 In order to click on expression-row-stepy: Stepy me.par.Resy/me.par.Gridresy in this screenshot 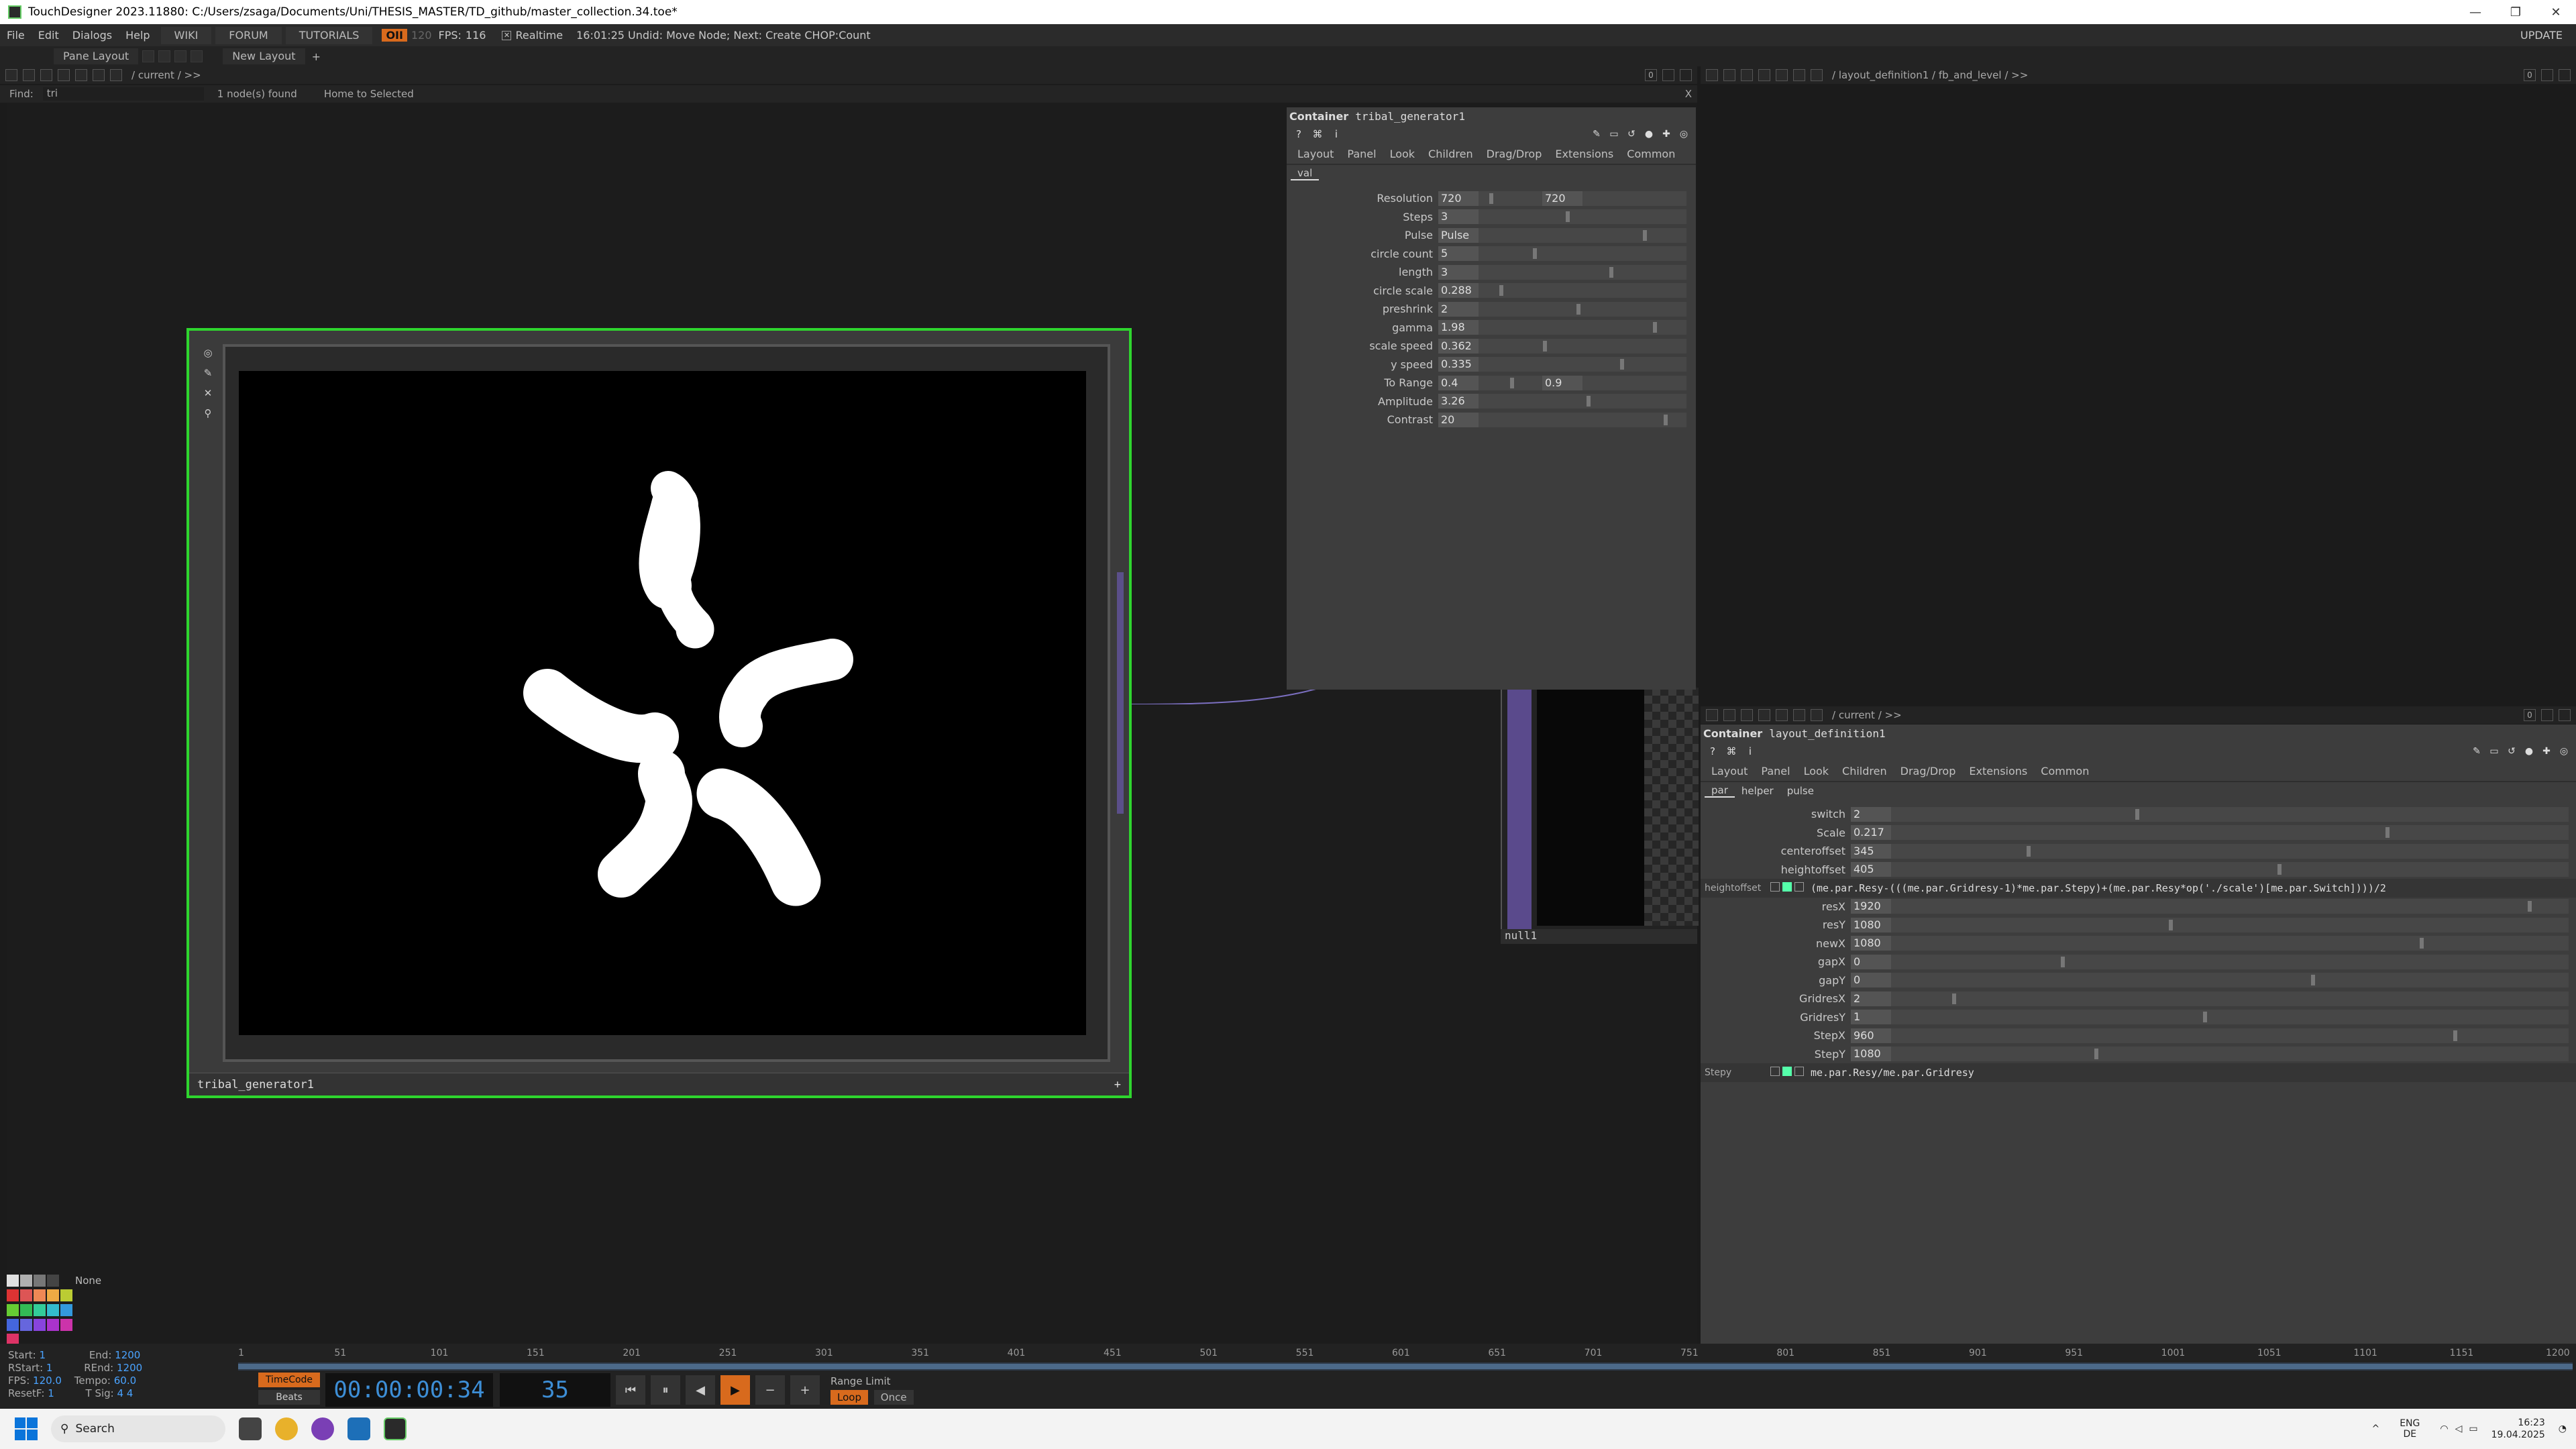, I will do `click(2138, 1072)`.